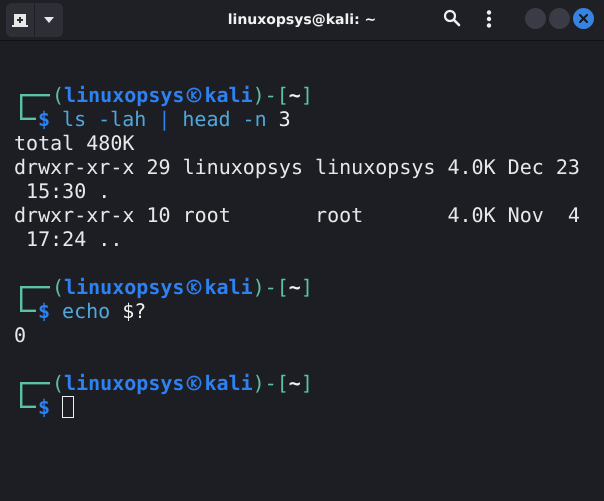 The image size is (604, 501). I want to click on close-button, so click(583, 18).